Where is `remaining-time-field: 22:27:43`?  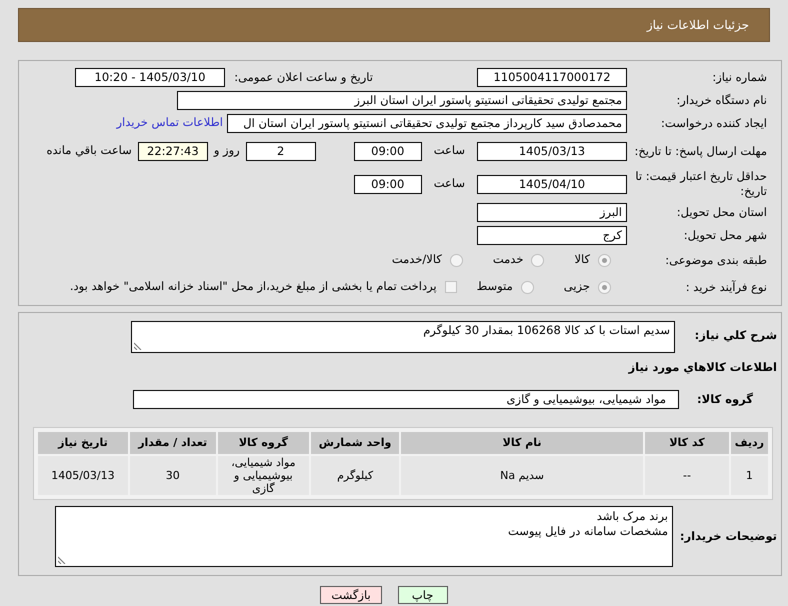
remaining-time-field: 22:27:43 is located at coordinates (173, 151).